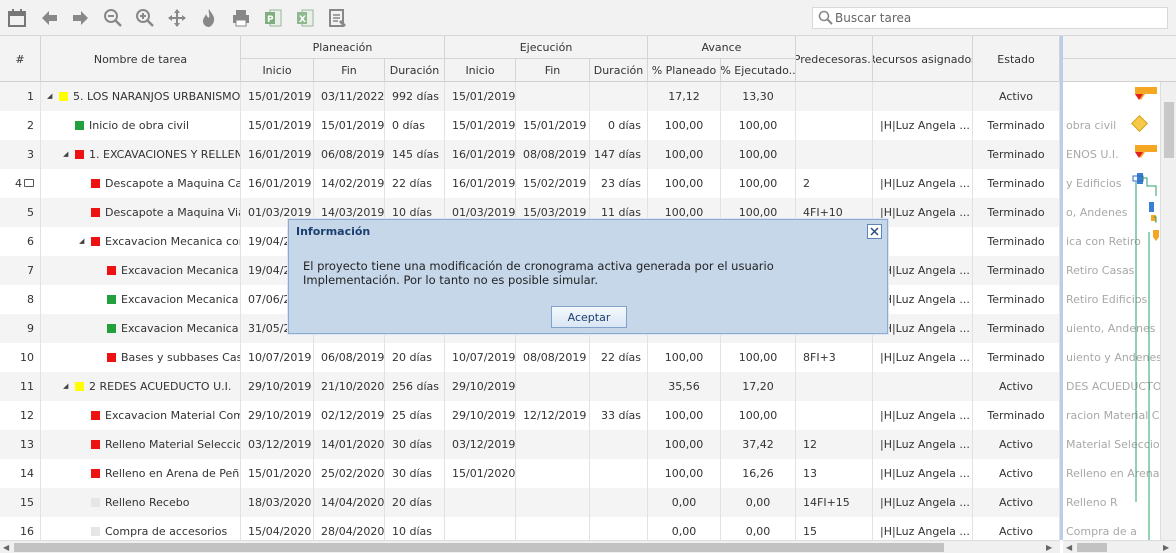  I want to click on row-number: 3, so click(20, 154).